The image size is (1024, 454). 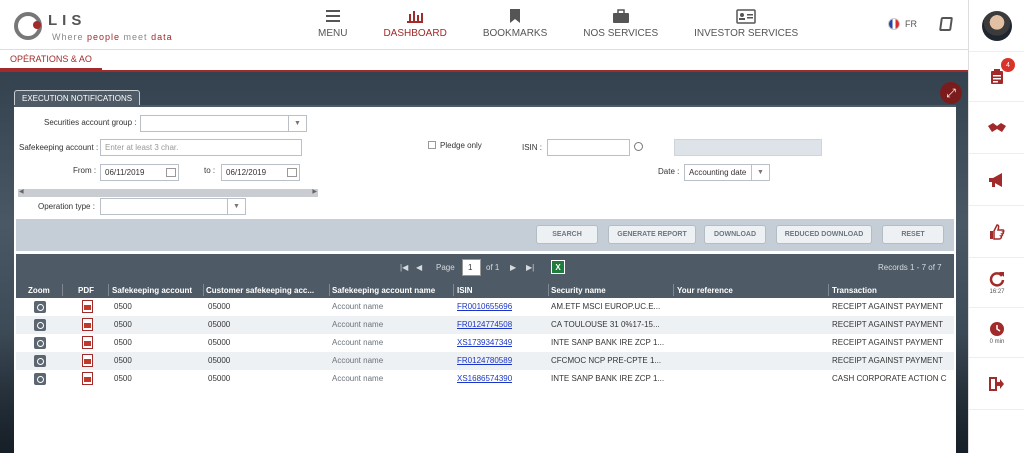 What do you see at coordinates (530, 267) in the screenshot?
I see `last-page-icon: ▶|` at bounding box center [530, 267].